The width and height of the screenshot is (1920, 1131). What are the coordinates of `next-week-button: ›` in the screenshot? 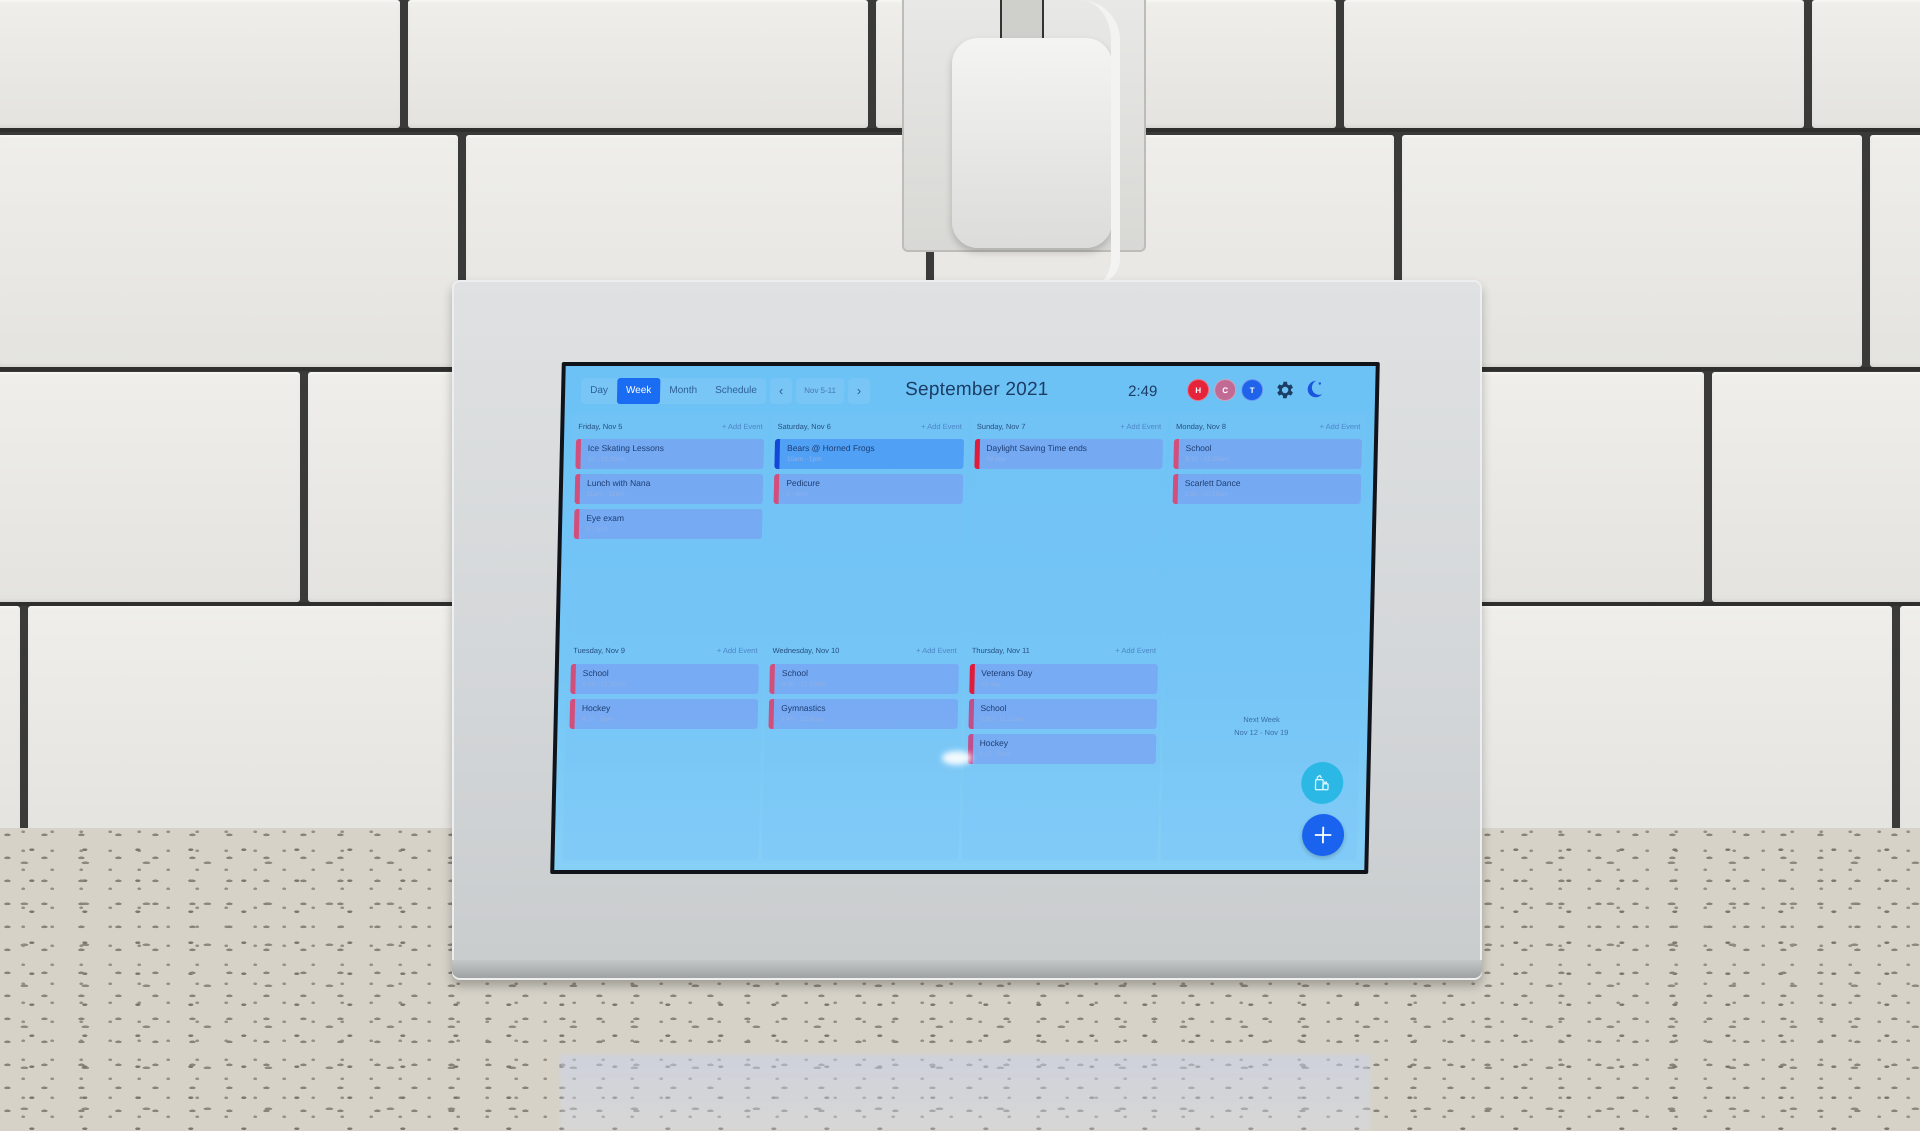 It's located at (859, 391).